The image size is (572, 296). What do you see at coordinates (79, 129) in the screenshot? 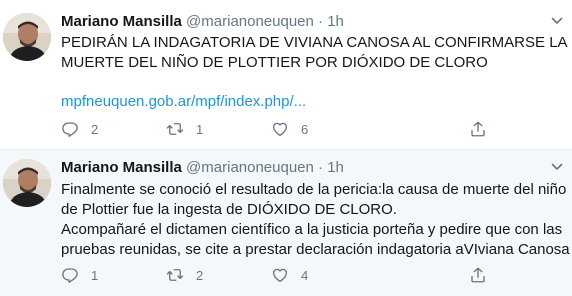
I see `reply-button: 2` at bounding box center [79, 129].